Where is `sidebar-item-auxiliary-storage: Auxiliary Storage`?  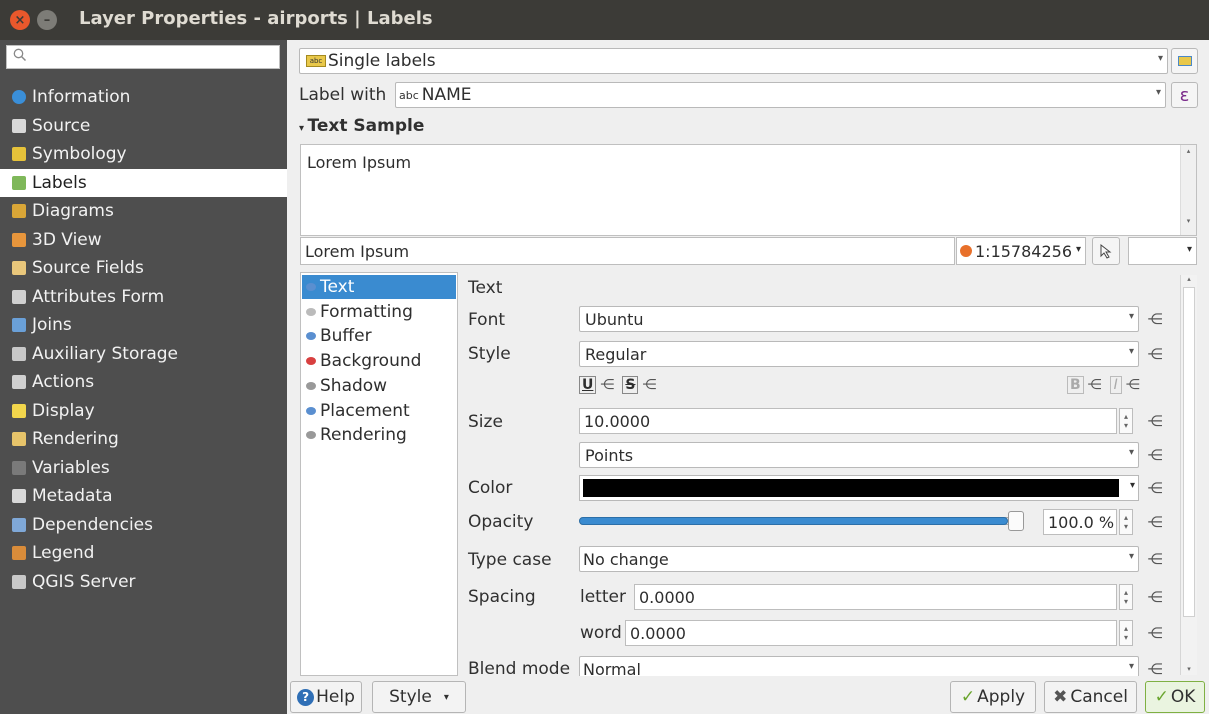 sidebar-item-auxiliary-storage: Auxiliary Storage is located at coordinates (143, 354).